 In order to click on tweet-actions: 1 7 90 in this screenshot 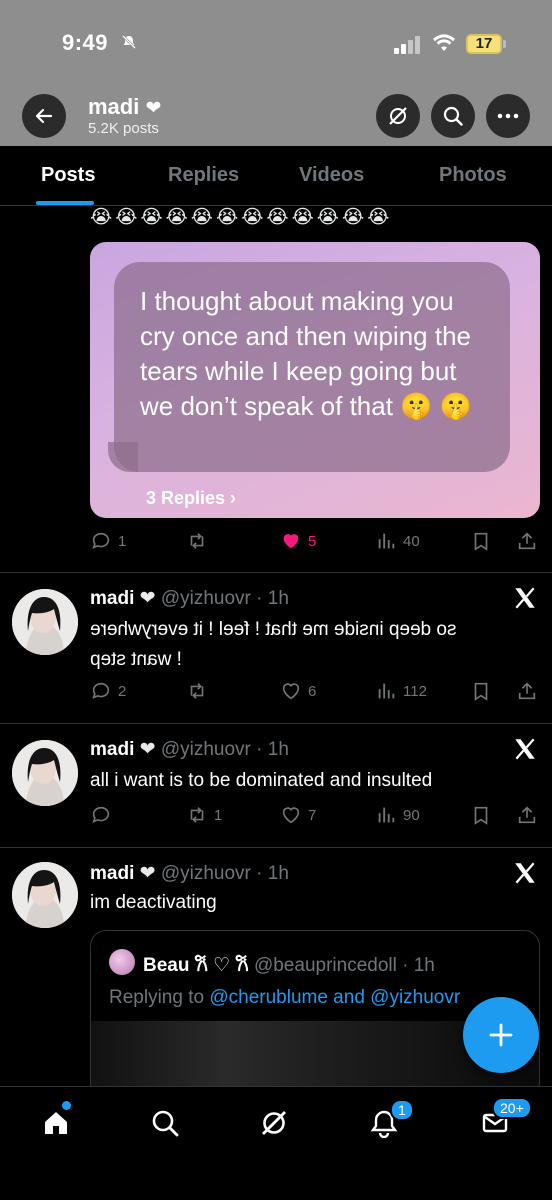, I will do `click(315, 817)`.